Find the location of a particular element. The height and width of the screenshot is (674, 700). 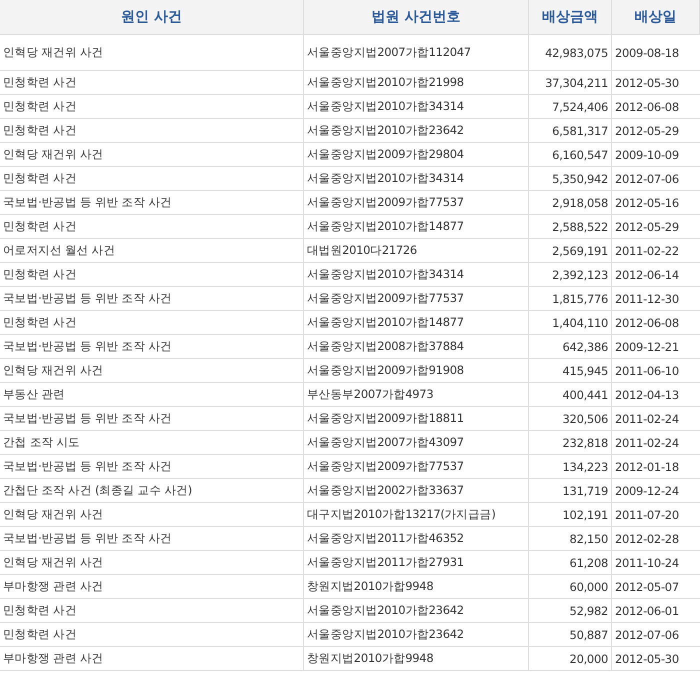

table-cell: 7,524,406 is located at coordinates (570, 107).